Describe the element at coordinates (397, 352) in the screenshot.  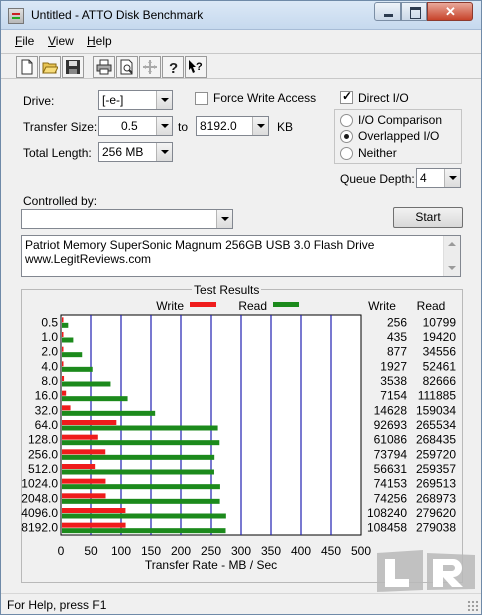
I see `write-value: 877` at that location.